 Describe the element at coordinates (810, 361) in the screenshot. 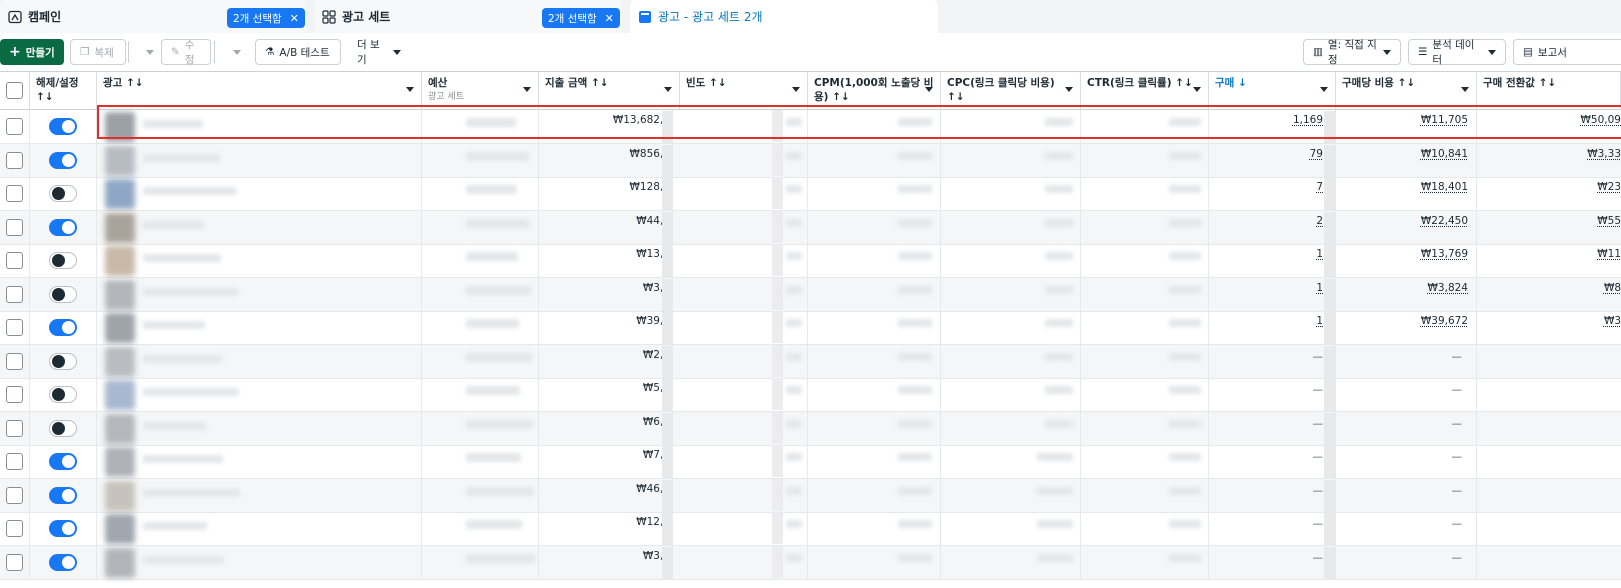

I see `table-row: ₩2,1 — —` at that location.